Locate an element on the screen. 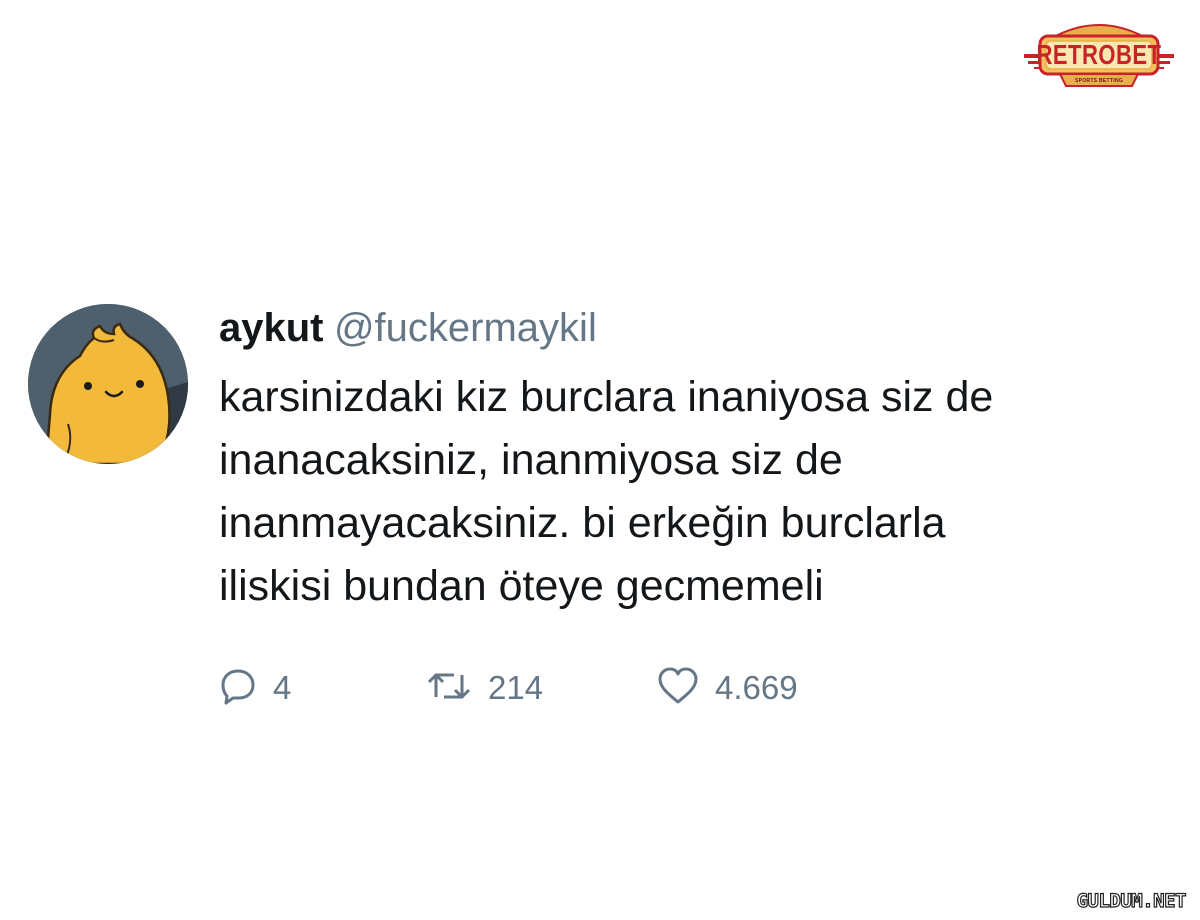 The image size is (1200, 920). like-button: 4.669 is located at coordinates (727, 688).